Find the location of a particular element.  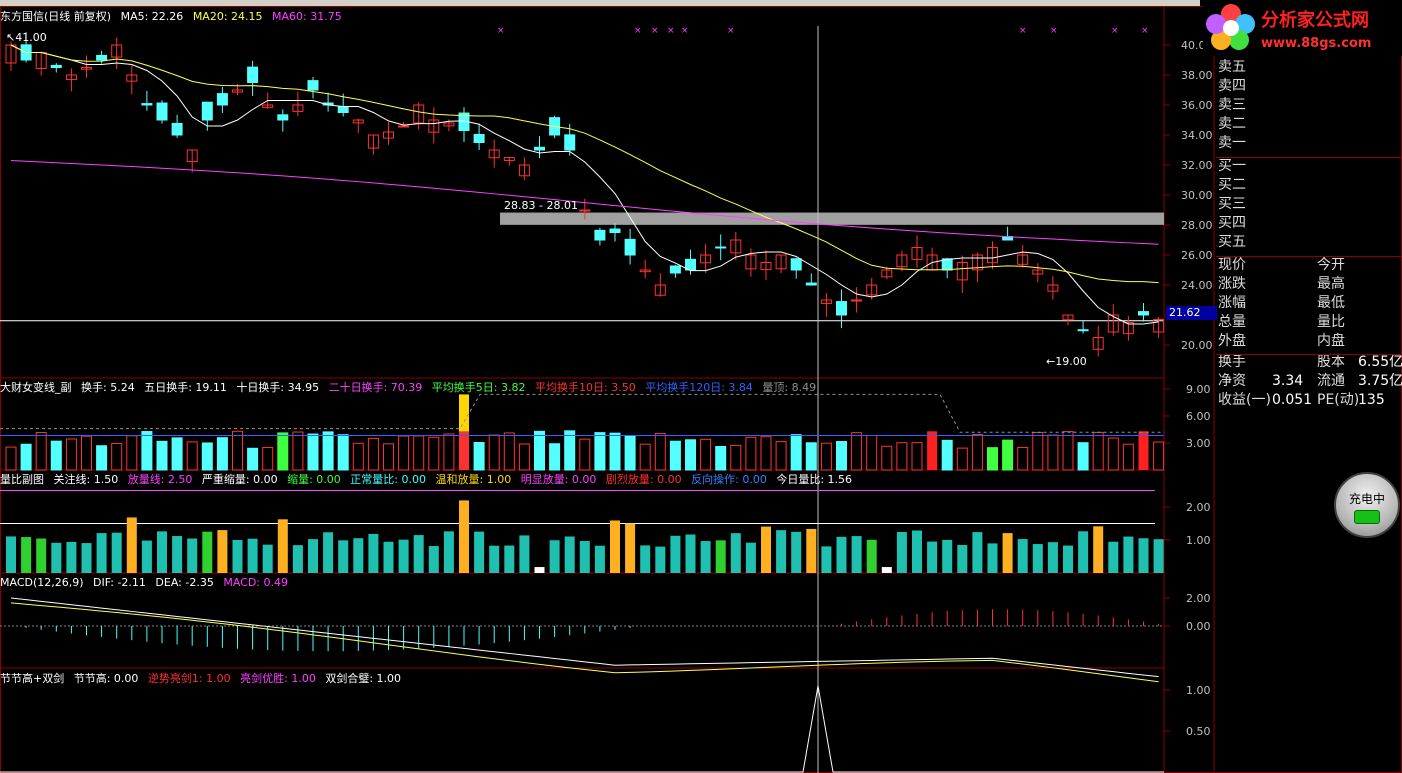

volratio-indicator-name: 量比副图 is located at coordinates (22, 479).